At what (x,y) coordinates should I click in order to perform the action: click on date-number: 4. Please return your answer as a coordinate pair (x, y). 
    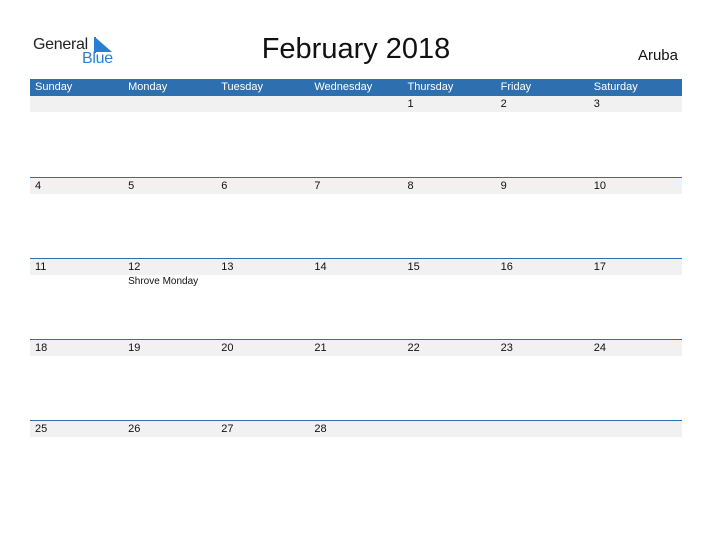
    Looking at the image, I should click on (38, 186).